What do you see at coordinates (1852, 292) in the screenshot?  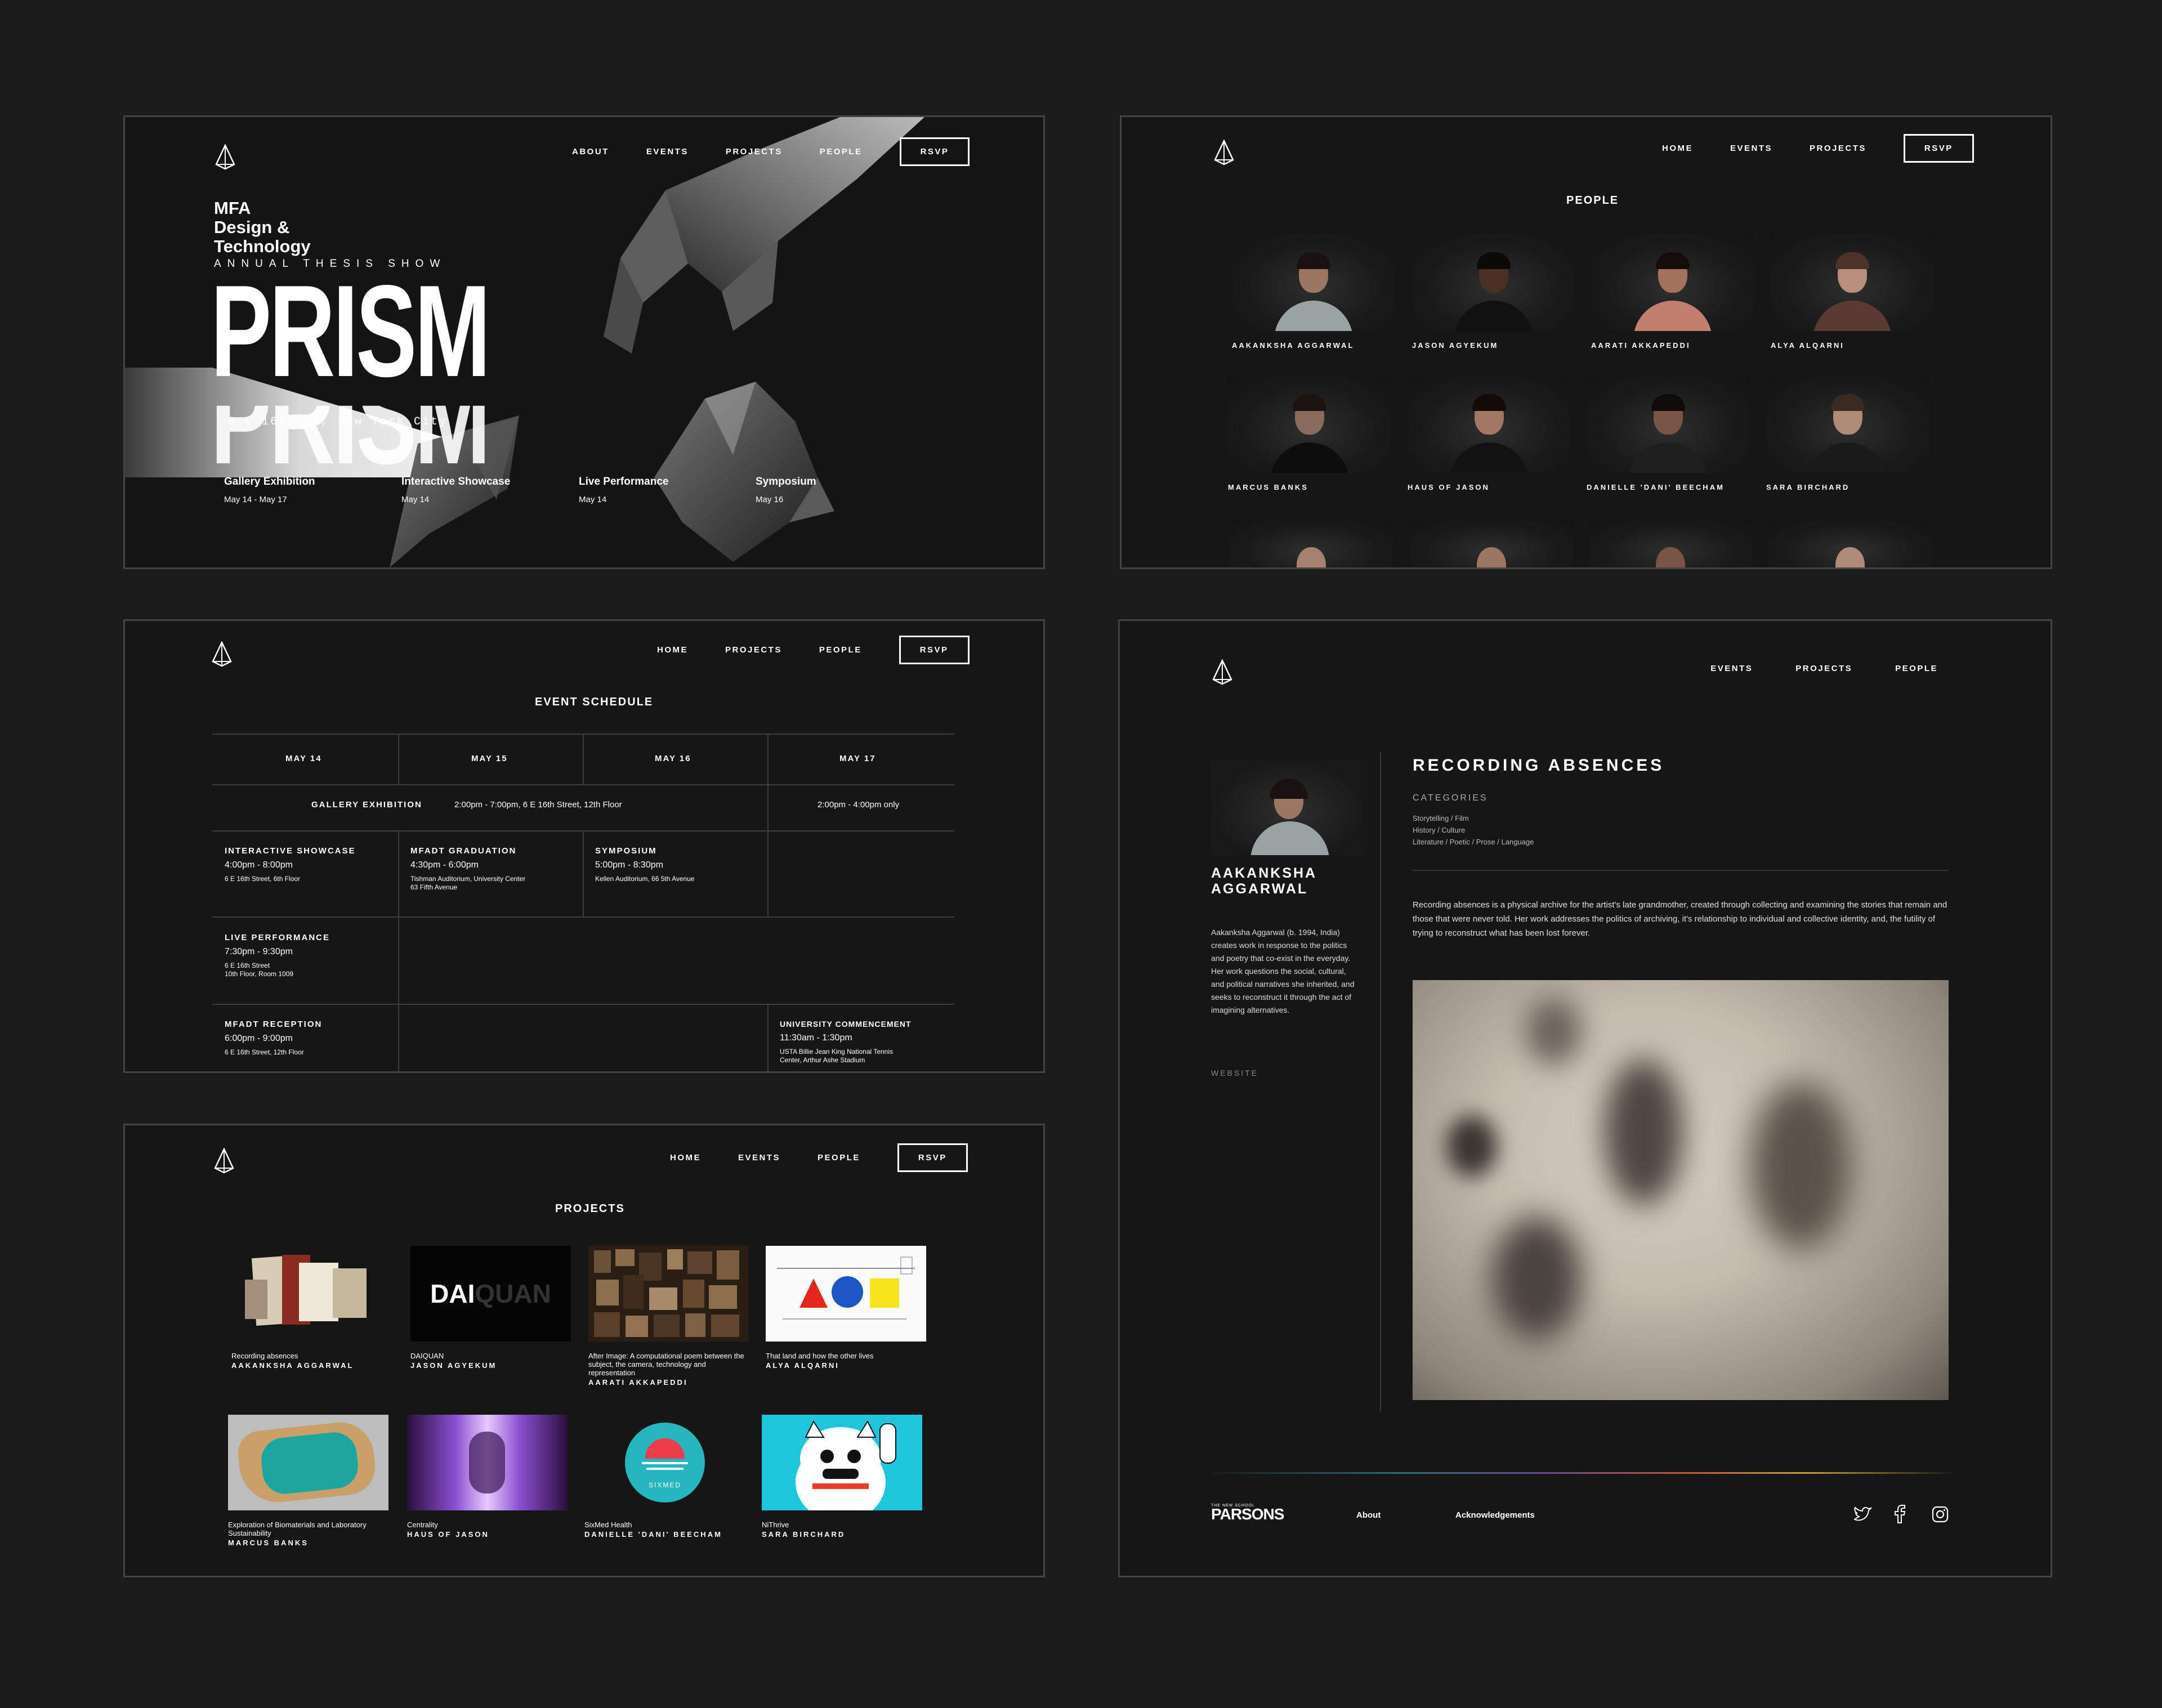 I see `person-card: ALYA ALQARNI` at bounding box center [1852, 292].